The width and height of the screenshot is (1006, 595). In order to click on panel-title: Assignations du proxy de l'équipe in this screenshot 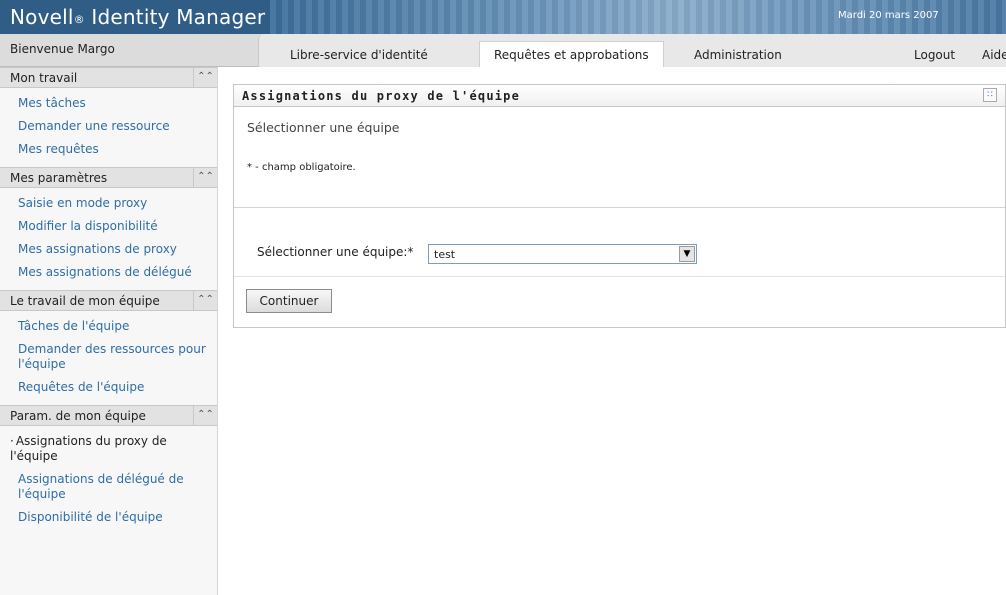, I will do `click(381, 96)`.